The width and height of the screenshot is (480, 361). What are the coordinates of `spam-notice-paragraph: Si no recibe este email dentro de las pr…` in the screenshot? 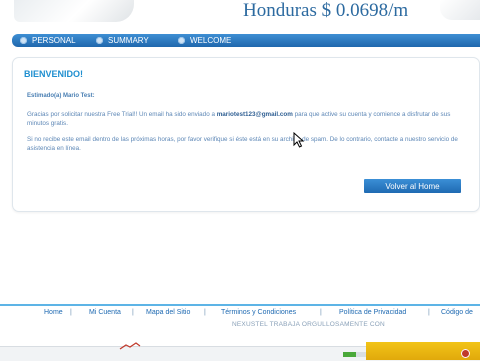 It's located at (242, 144).